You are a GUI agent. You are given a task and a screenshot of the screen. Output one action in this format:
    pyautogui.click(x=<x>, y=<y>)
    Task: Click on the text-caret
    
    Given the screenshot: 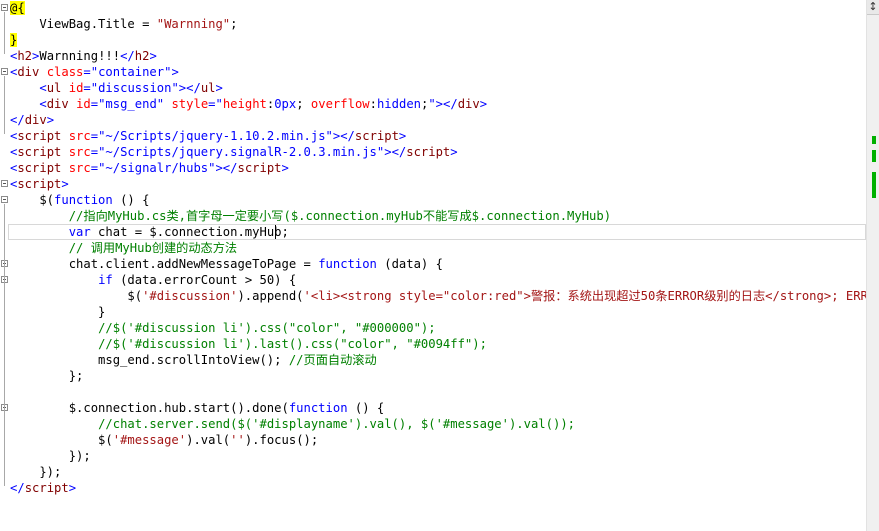 What is the action you would take?
    pyautogui.click(x=275, y=232)
    